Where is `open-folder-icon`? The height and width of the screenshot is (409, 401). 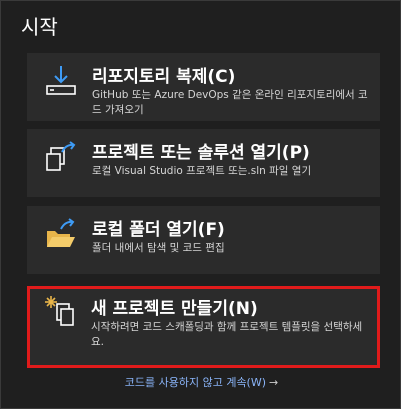 open-folder-icon is located at coordinates (61, 232).